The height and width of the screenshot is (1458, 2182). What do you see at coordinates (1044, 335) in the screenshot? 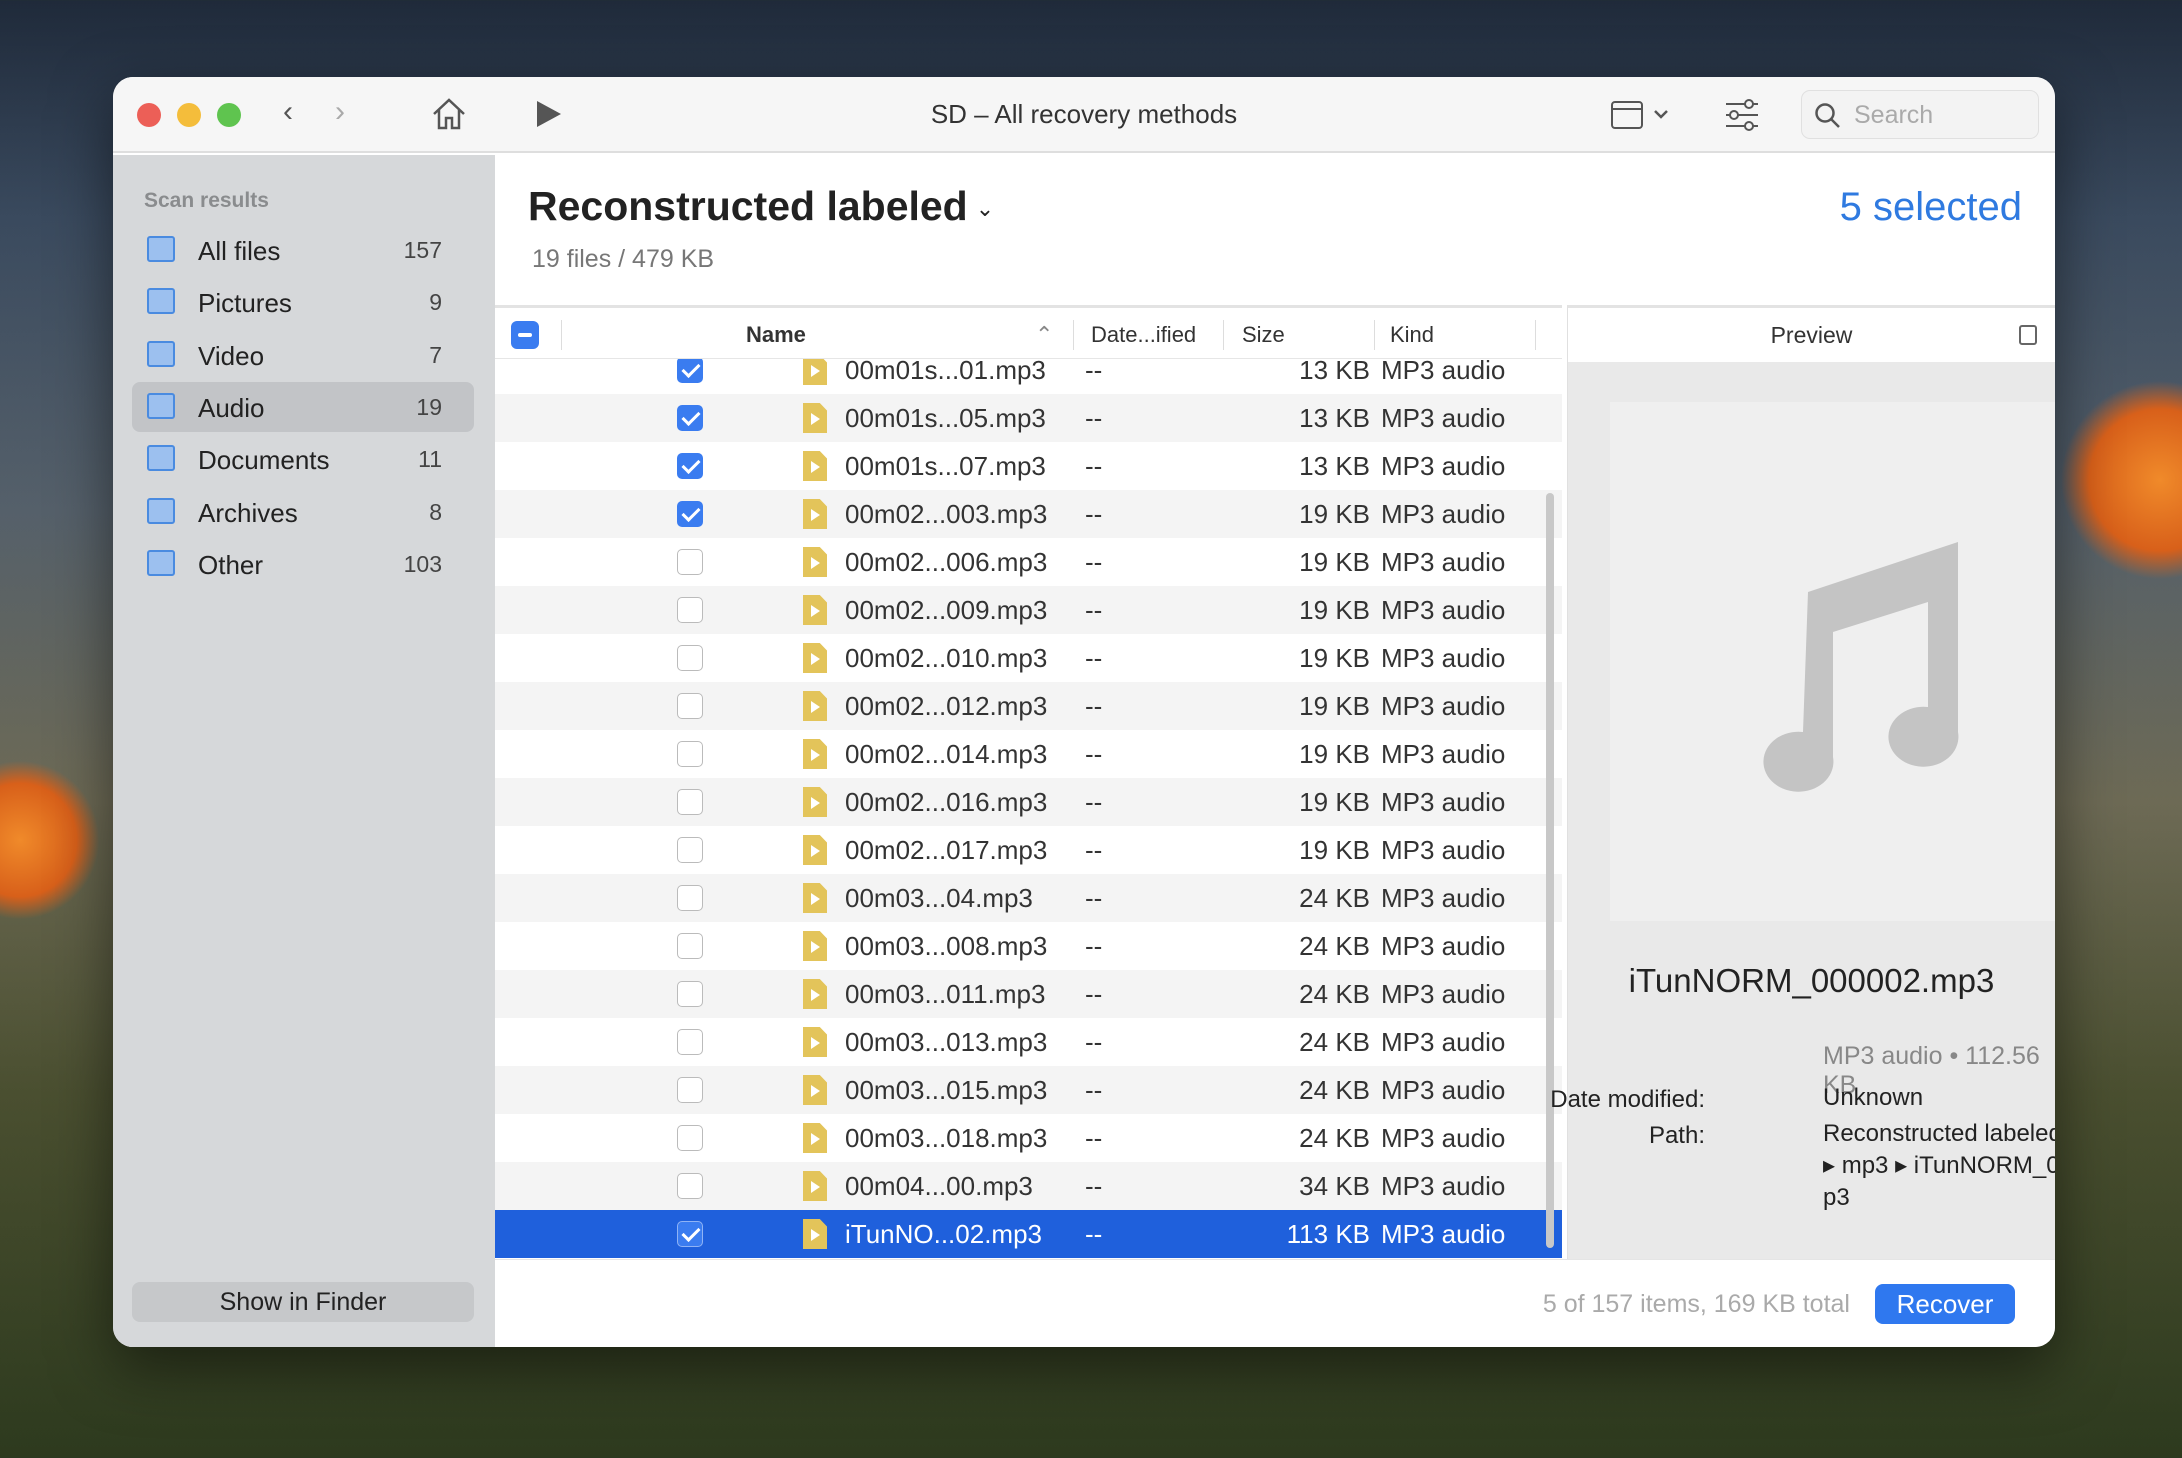
I see `sort-ascending-icon: ⌃` at bounding box center [1044, 335].